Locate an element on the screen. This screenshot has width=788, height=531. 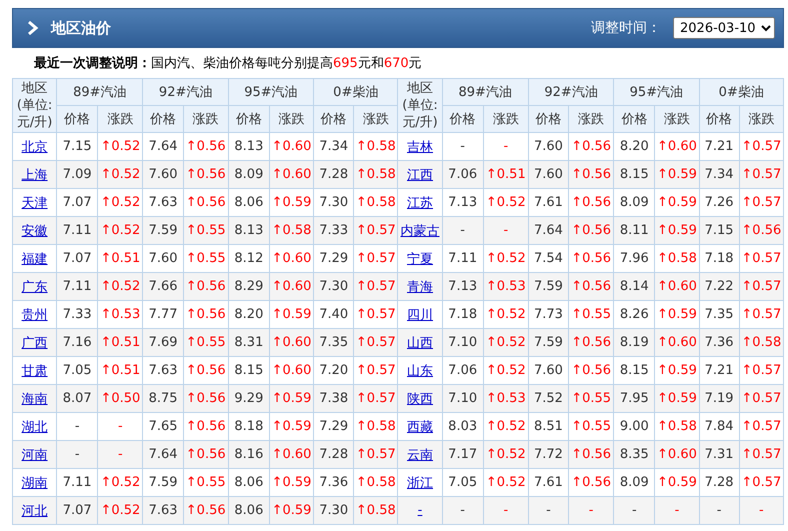
price-value: 8.29 is located at coordinates (249, 286).